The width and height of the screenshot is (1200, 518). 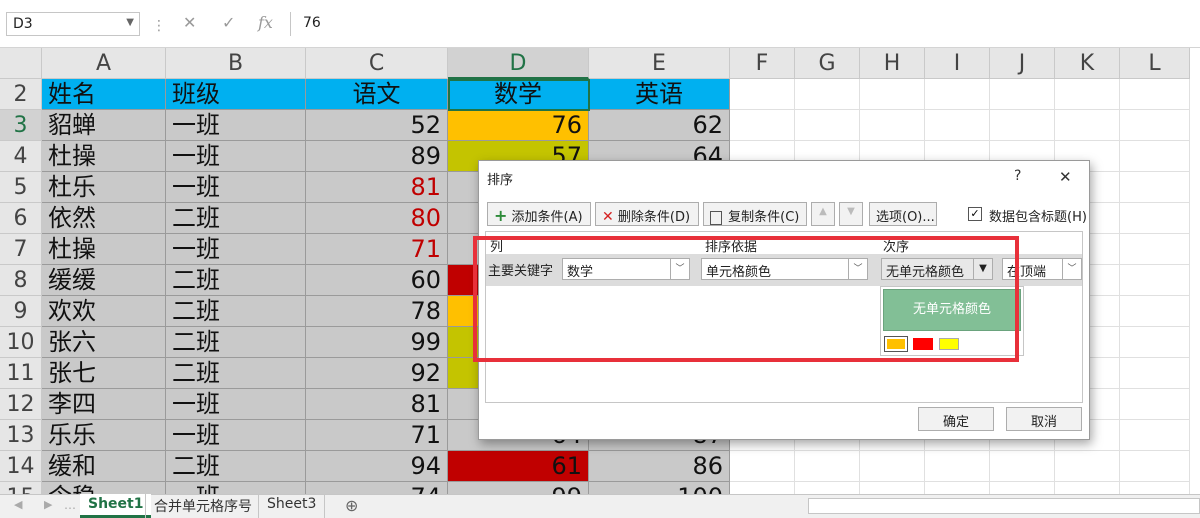 I want to click on table-cell: 依然, so click(x=104, y=218).